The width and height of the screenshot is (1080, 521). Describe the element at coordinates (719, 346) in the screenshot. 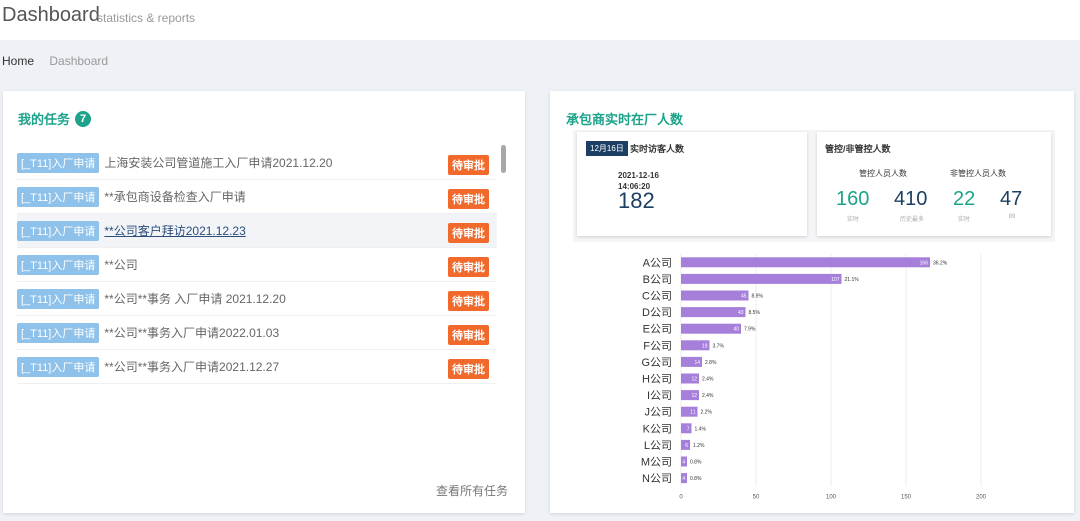

I see `bar-percent-label: 3.7%` at that location.